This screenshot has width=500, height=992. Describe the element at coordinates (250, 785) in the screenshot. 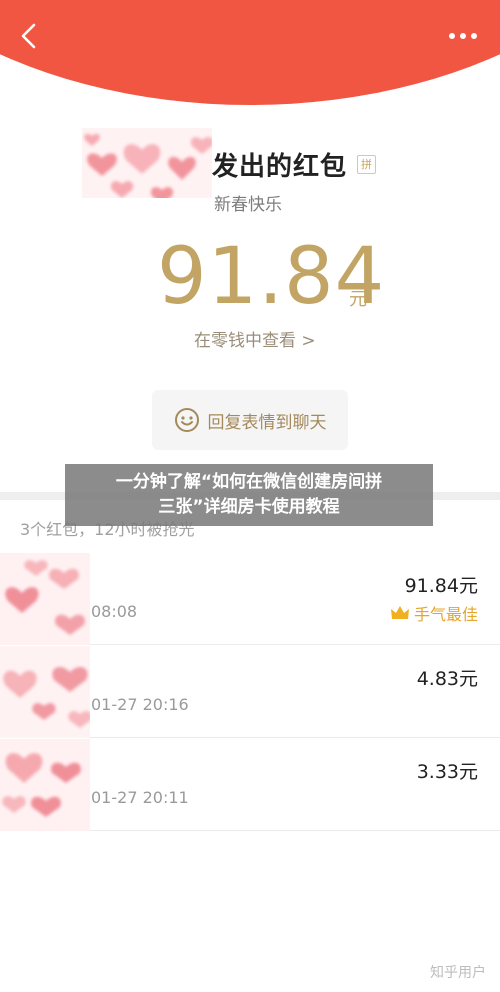

I see `list-item: 01-27 20:11 3.33元` at that location.